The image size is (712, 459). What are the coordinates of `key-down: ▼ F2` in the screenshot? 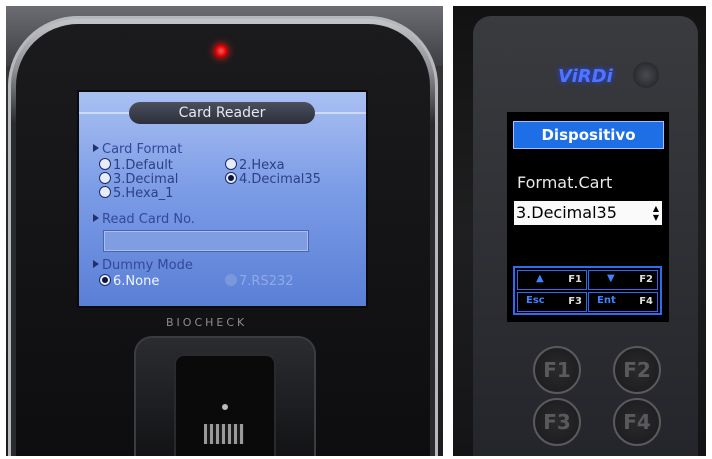 It's located at (623, 280).